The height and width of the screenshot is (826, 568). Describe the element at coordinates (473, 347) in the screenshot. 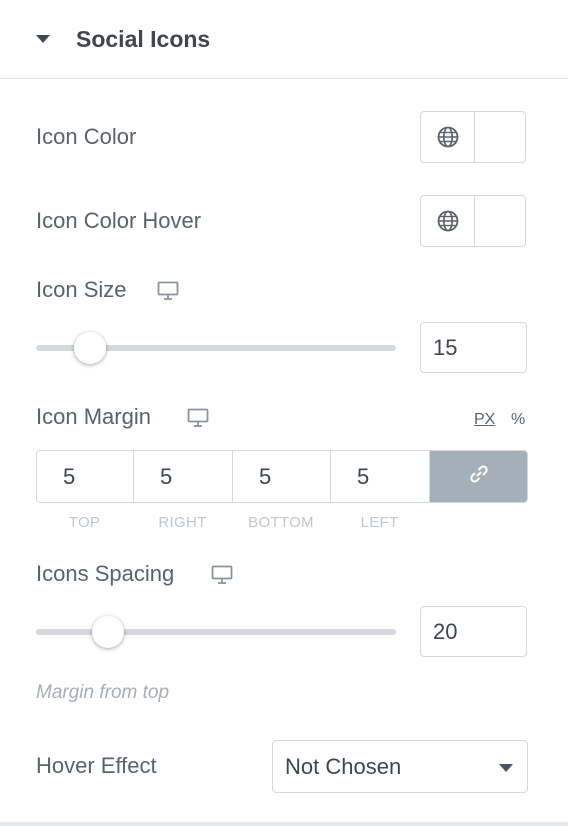

I see `icon-size-input` at that location.